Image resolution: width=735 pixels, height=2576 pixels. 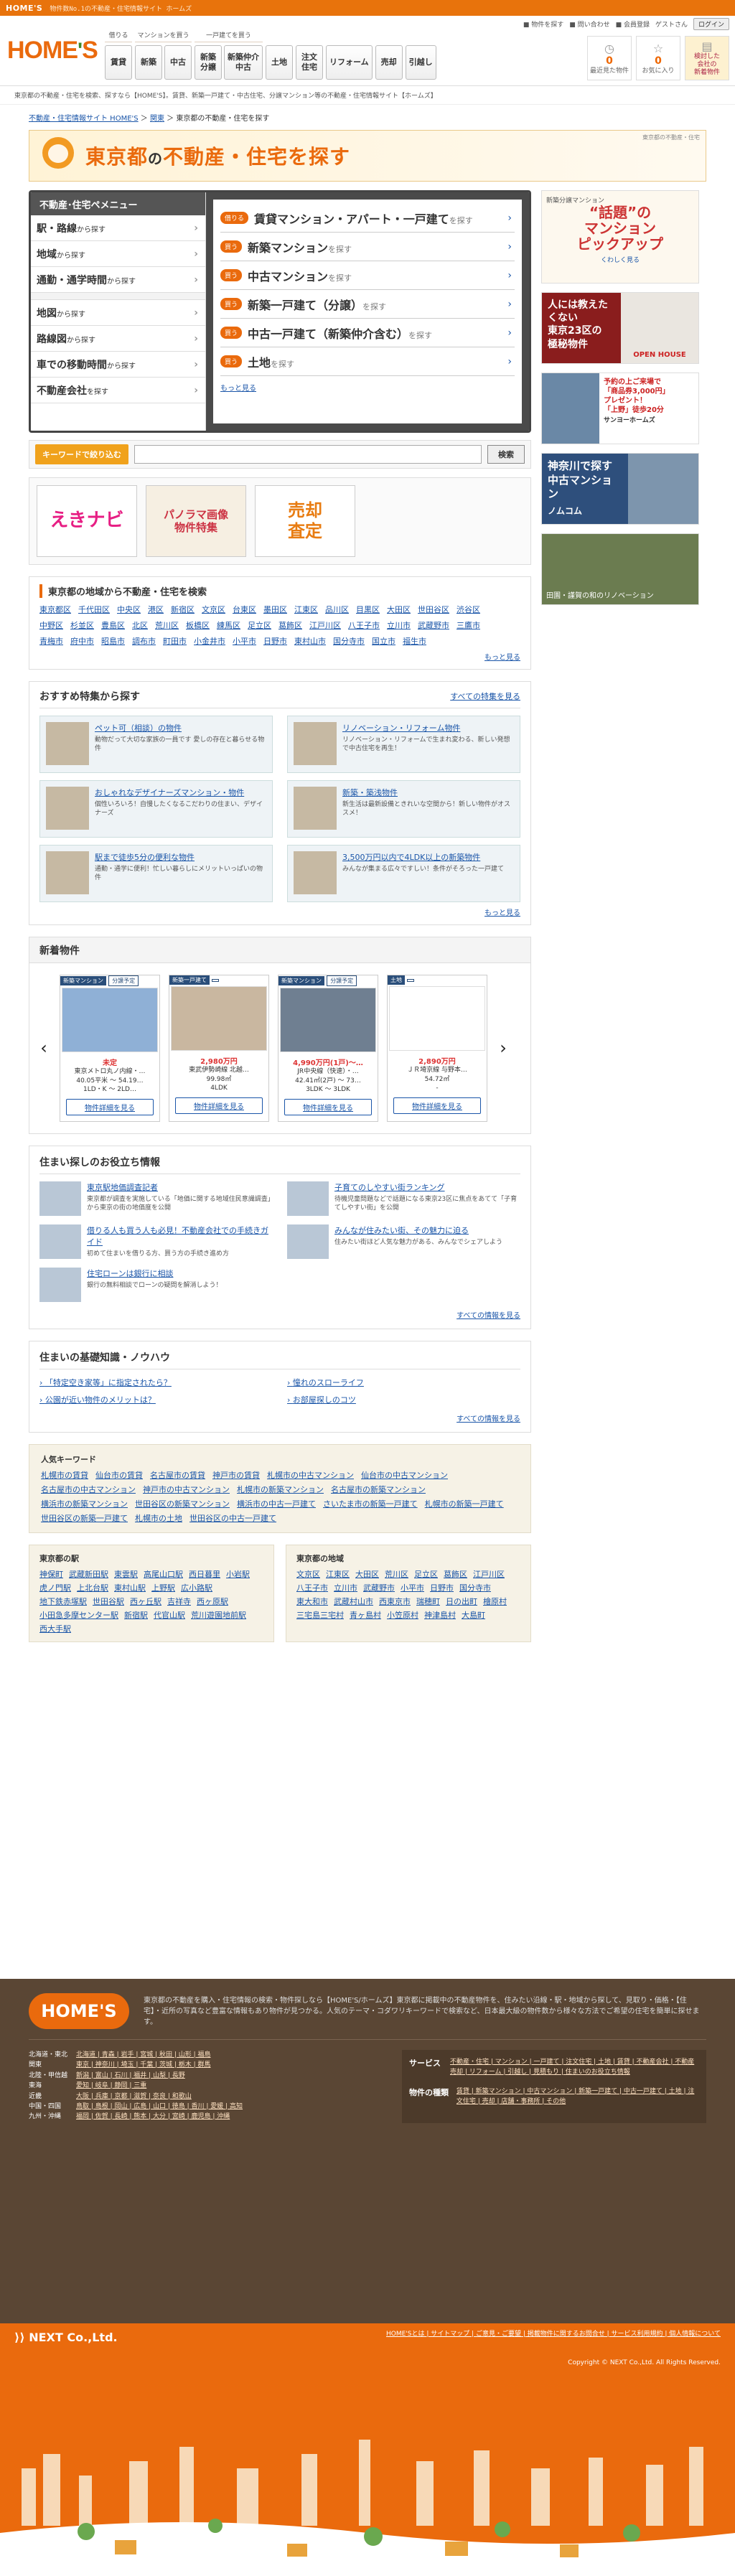 What do you see at coordinates (402, 1615) in the screenshot?
I see `region-link: 小笠原村` at bounding box center [402, 1615].